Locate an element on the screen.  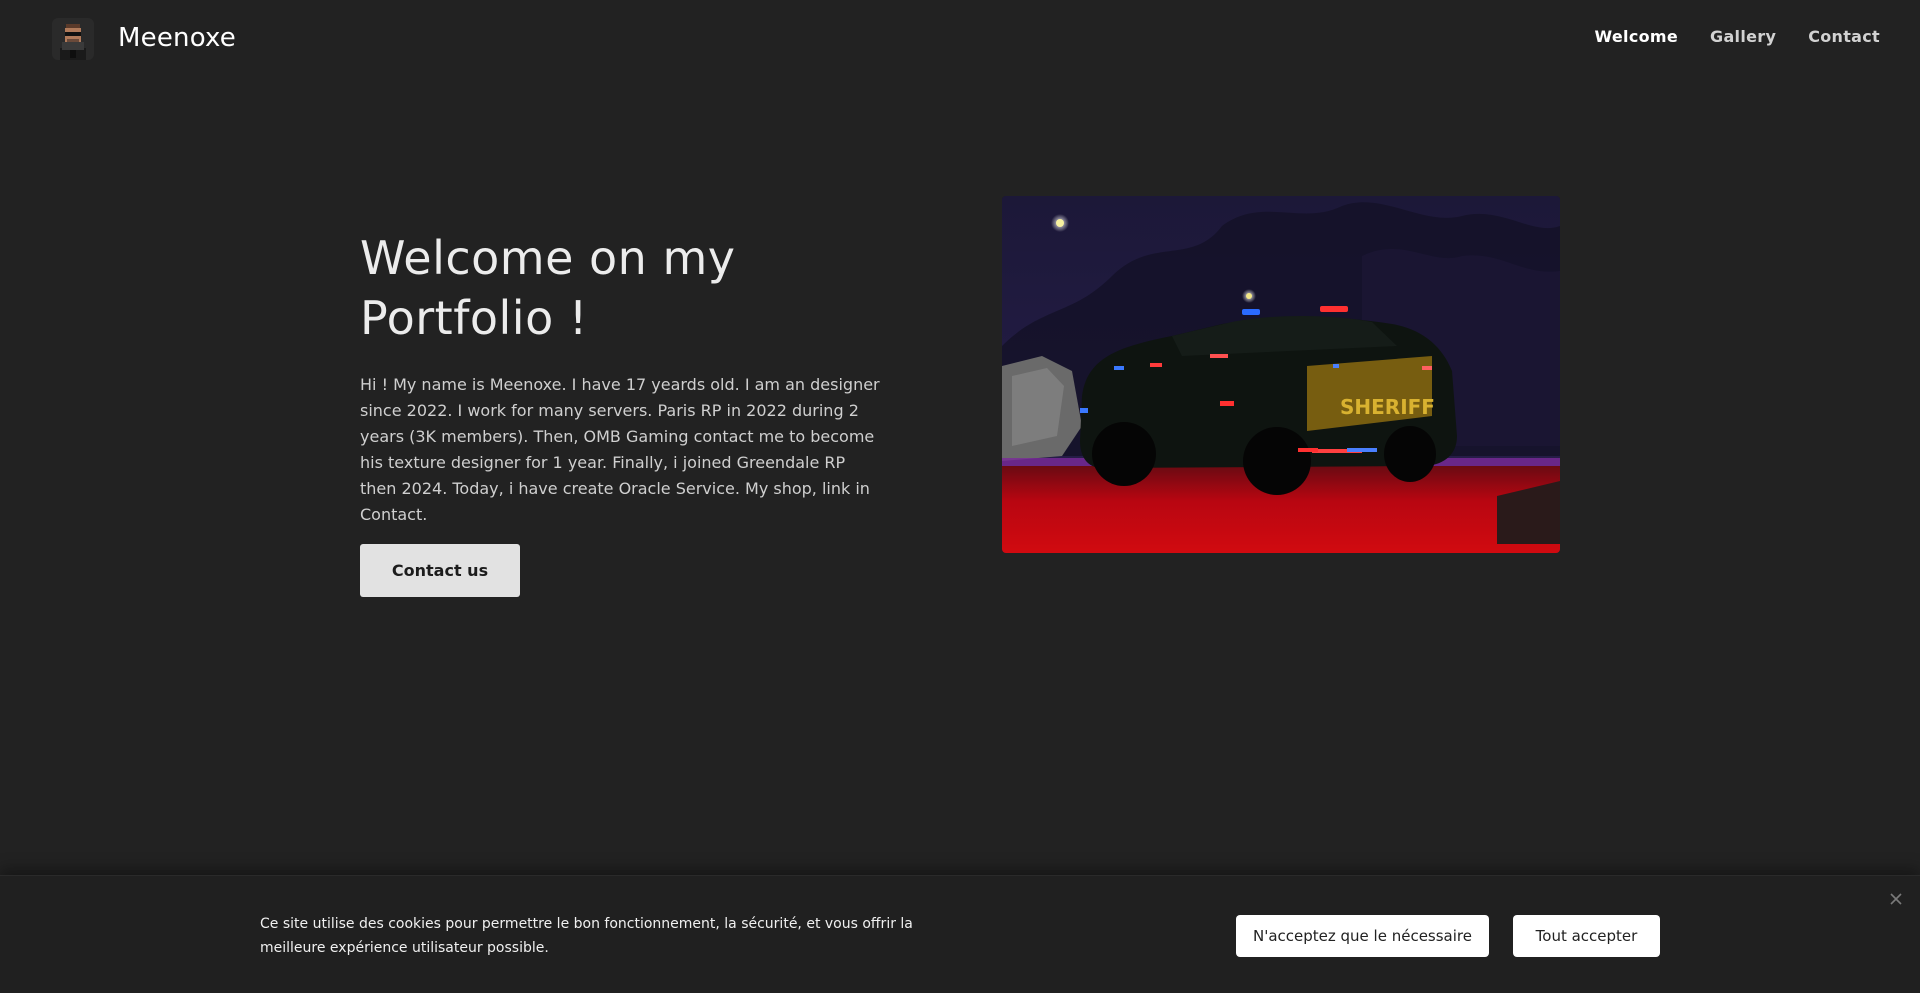
hero-title: Welcome on my Portfolio ! is located at coordinates (548, 288).